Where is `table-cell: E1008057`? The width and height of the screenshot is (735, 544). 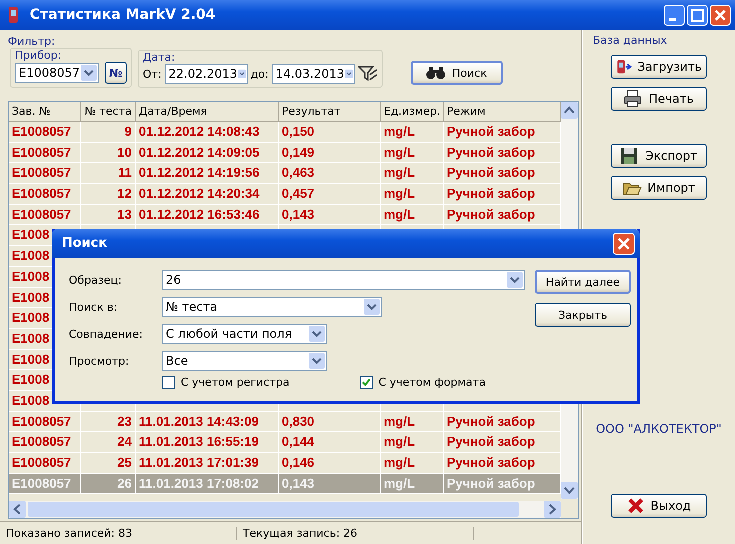 table-cell: E1008057 is located at coordinates (45, 484).